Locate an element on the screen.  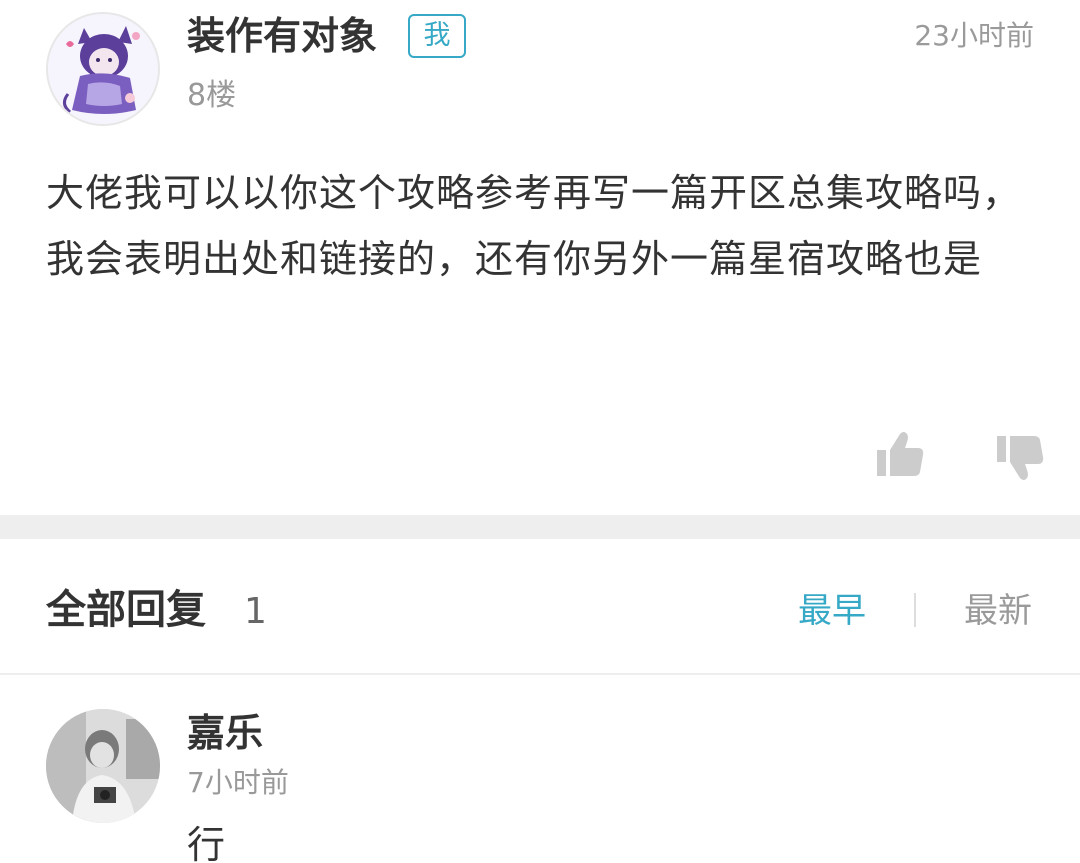
reply-timestamp: 7小时前 is located at coordinates (238, 782).